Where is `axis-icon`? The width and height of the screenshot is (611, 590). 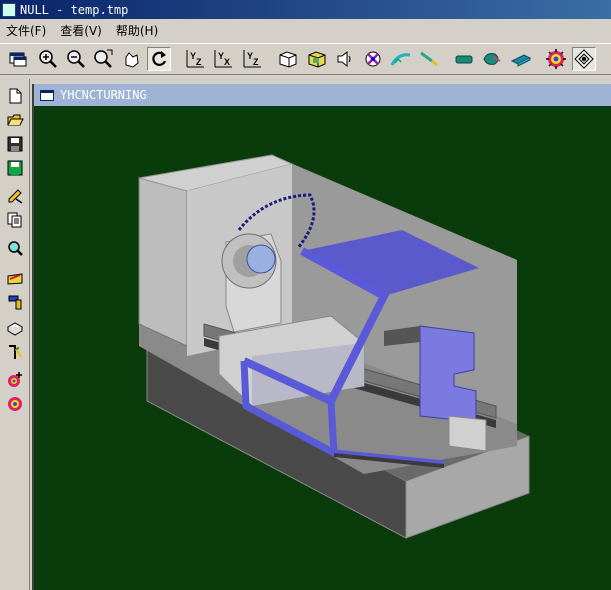 axis-icon is located at coordinates (373, 59).